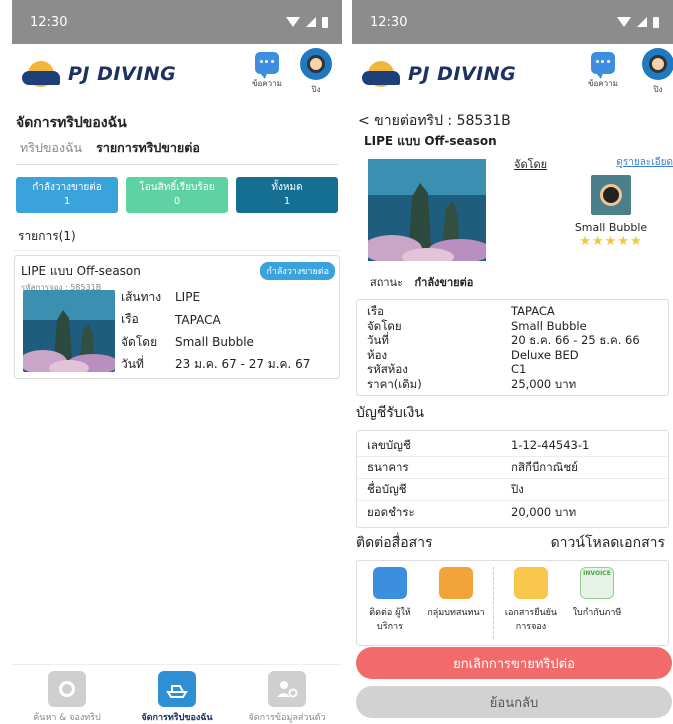 This screenshot has height=724, width=673. What do you see at coordinates (544, 383) in the screenshot?
I see `info-value: 25,000 บาท` at bounding box center [544, 383].